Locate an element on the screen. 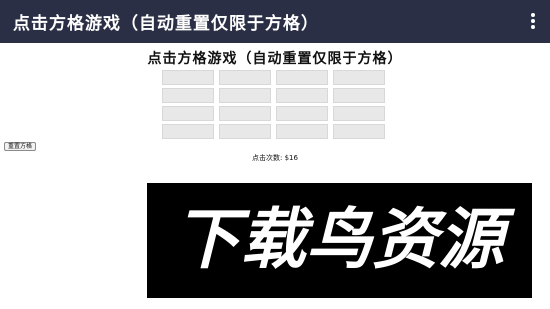 Image resolution: width=550 pixels, height=309 pixels. app-title: 点击方格游戏（自动重置仅限于方格） is located at coordinates (166, 24).